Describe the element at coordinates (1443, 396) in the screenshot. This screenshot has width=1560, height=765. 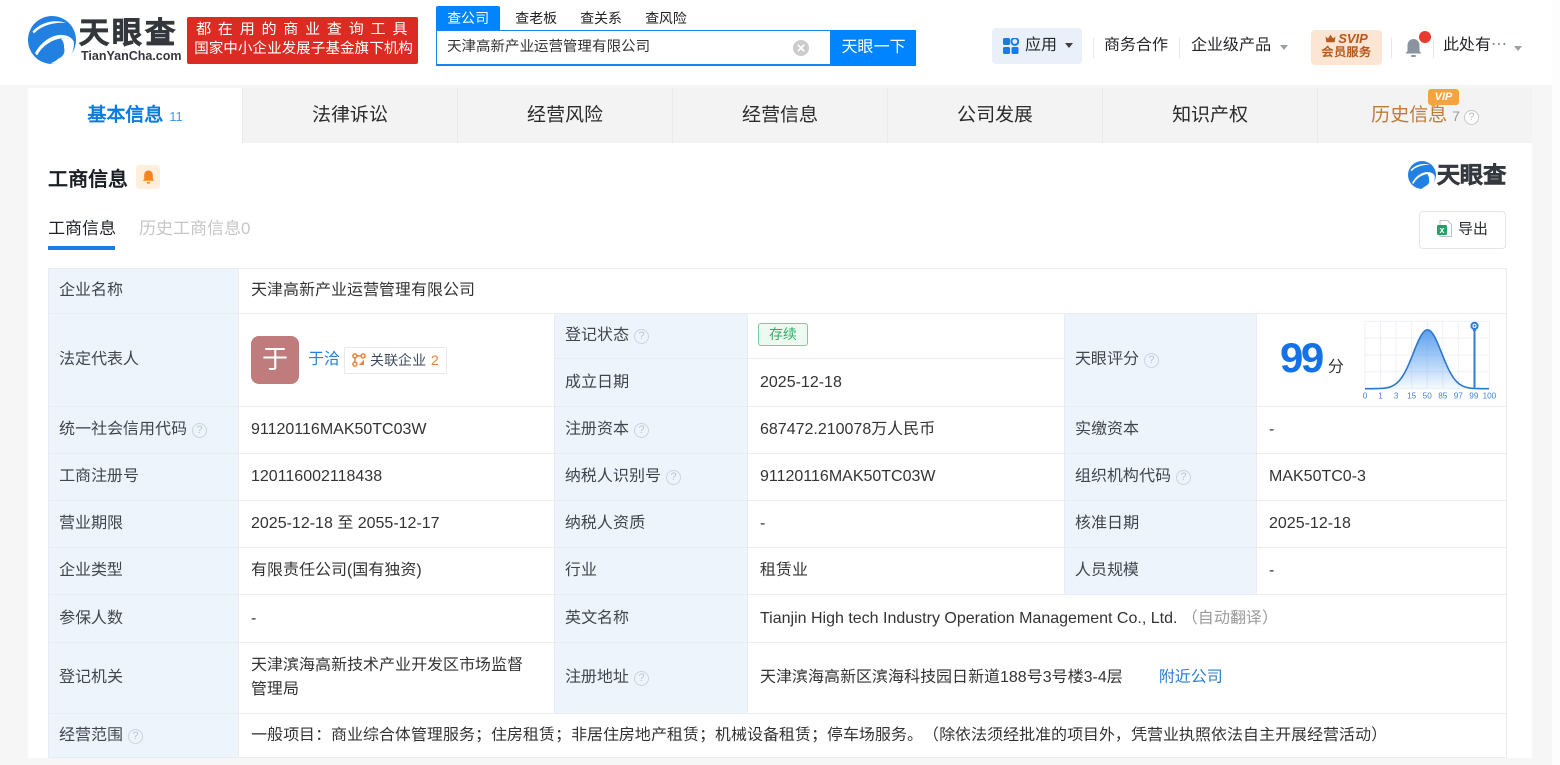
I see `svg-text: 85` at that location.